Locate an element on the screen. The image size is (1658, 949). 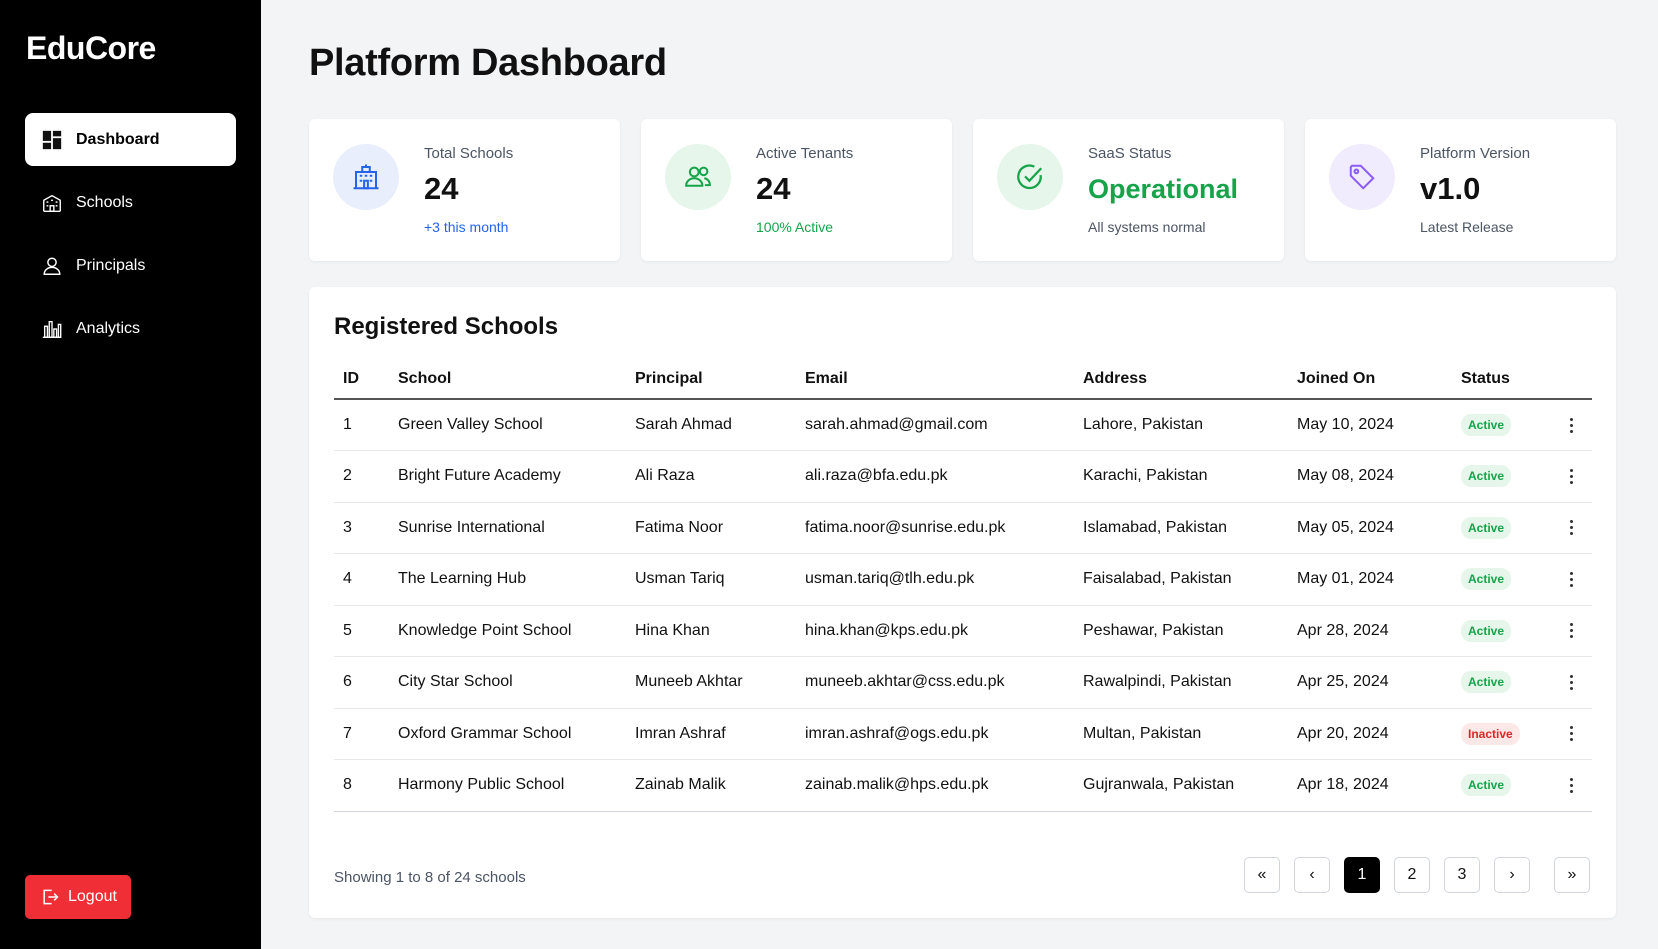
cell-email: fatima.noor@sunrise.edu.pk is located at coordinates (935, 528).